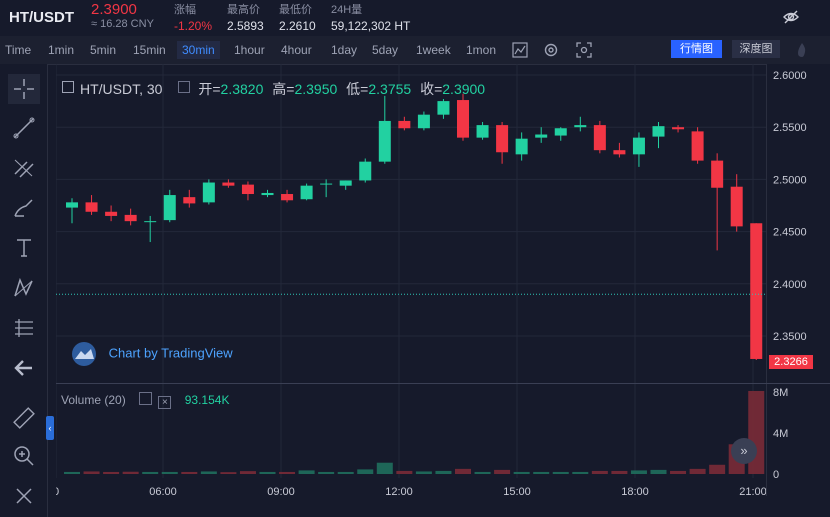  I want to click on last-price: 2.3900, so click(114, 9).